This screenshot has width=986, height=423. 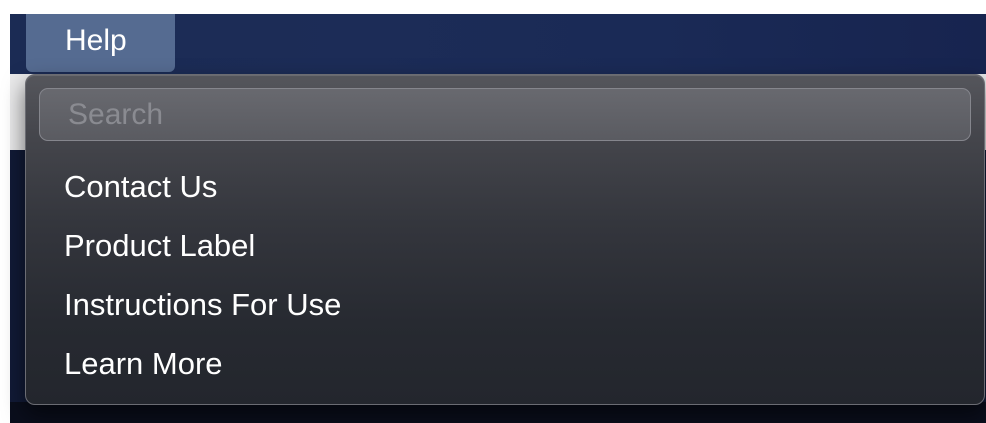 What do you see at coordinates (498, 44) in the screenshot?
I see `menu-bar: Help` at bounding box center [498, 44].